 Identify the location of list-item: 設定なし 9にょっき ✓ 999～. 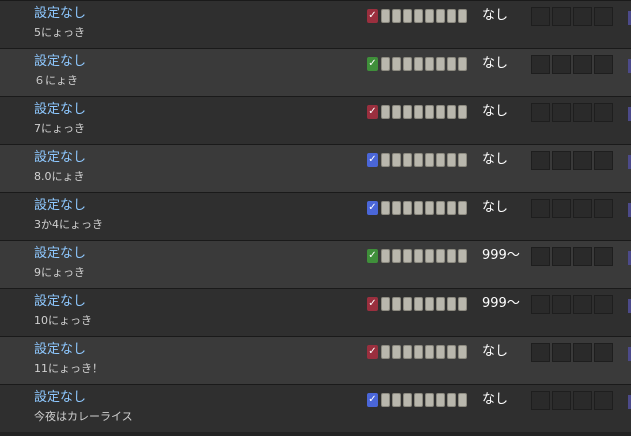
(315, 264).